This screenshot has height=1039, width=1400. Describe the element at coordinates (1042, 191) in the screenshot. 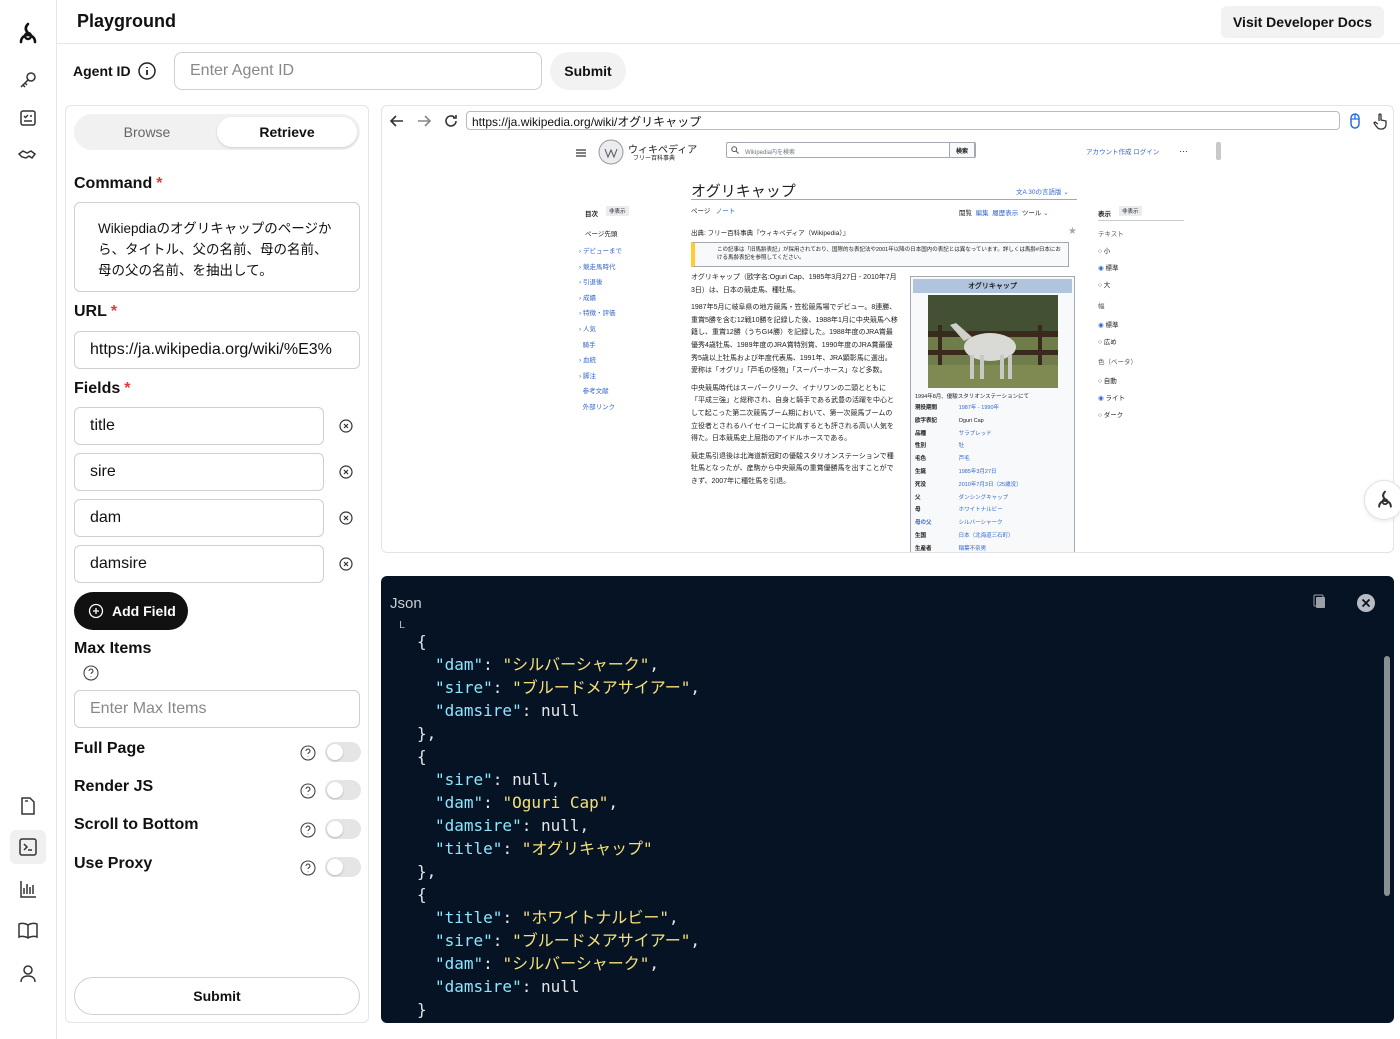

I see `language-button: 文A 30の言語版 ⌄` at that location.